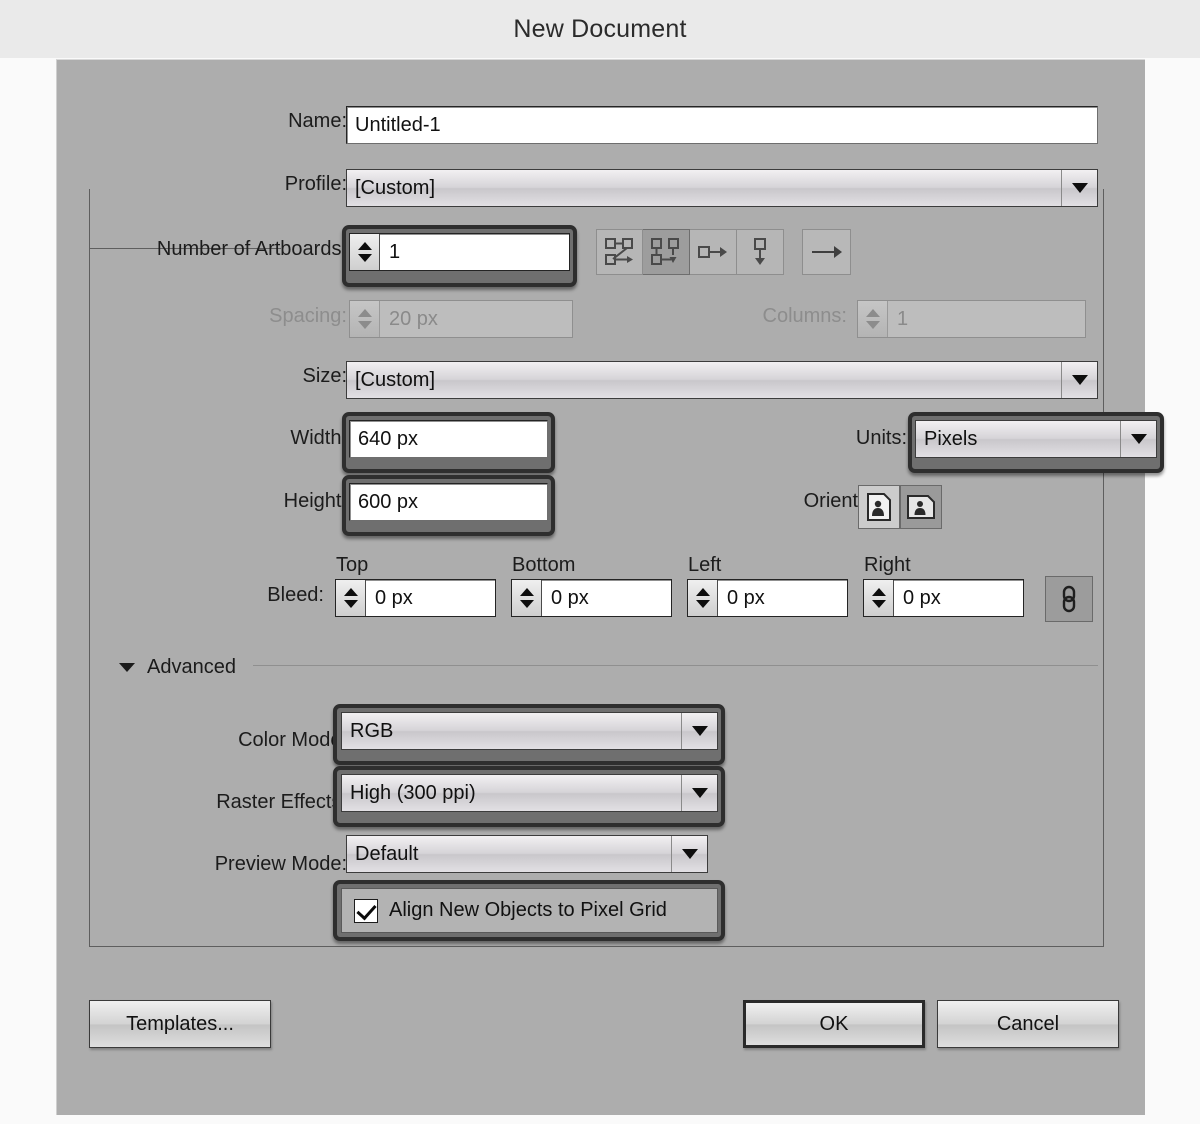 The width and height of the screenshot is (1200, 1124). Describe the element at coordinates (675, 665) in the screenshot. I see `advanced-divider` at that location.